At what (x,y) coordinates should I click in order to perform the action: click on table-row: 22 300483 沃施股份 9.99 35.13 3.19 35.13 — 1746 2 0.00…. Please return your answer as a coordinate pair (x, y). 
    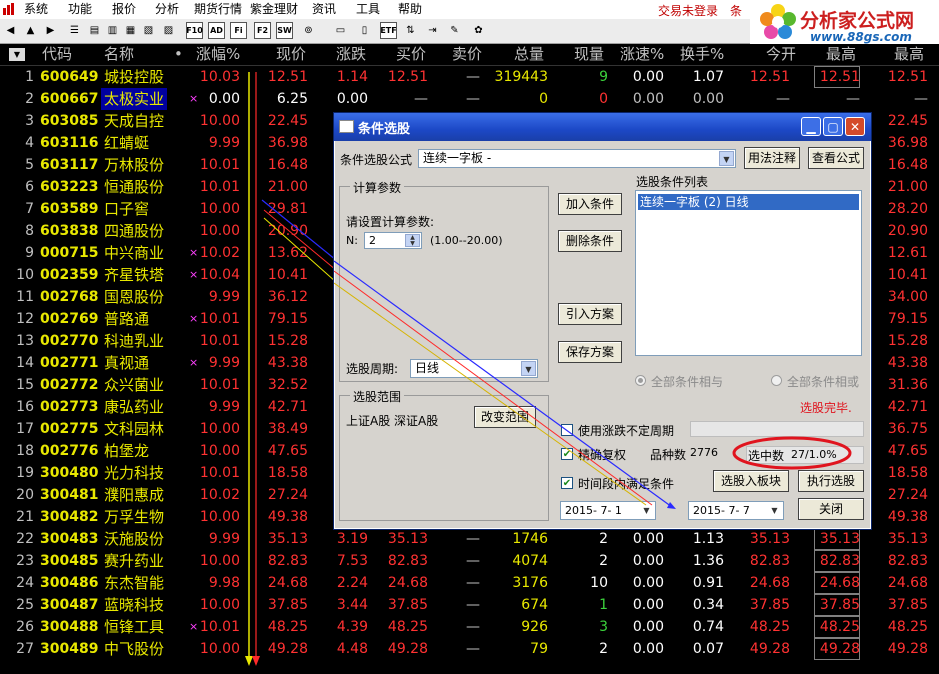
    Looking at the image, I should click on (469, 539).